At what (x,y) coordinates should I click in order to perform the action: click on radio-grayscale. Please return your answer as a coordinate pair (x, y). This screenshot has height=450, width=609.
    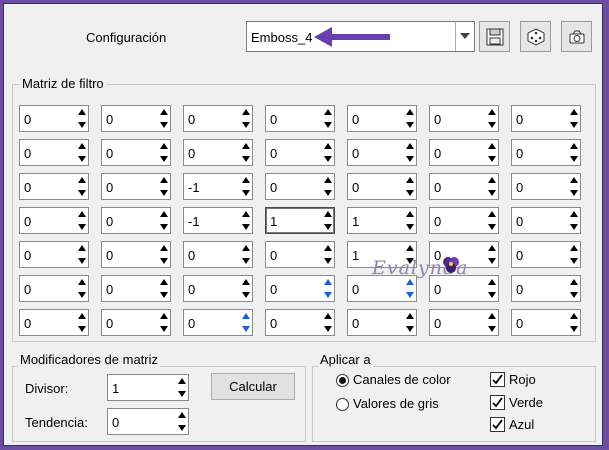
    Looking at the image, I should click on (342, 404).